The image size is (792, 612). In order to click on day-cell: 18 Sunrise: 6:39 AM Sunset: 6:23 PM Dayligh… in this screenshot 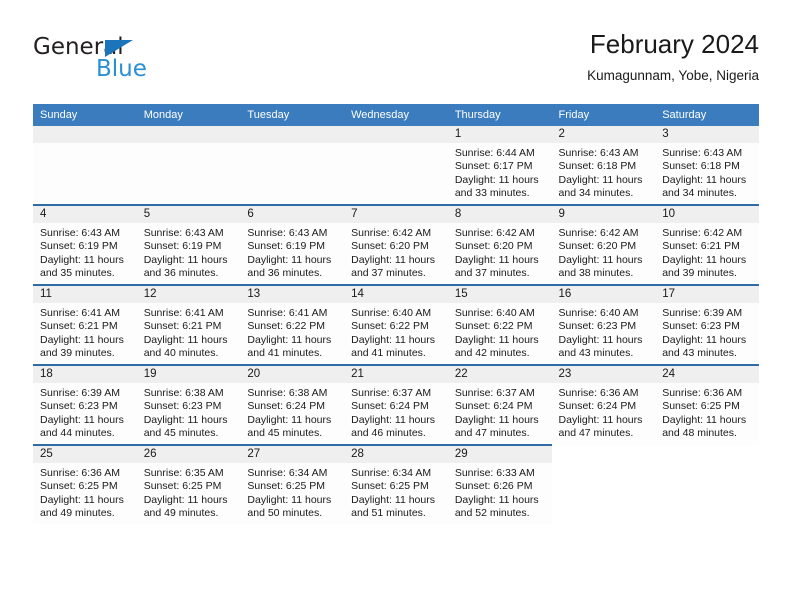, I will do `click(85, 404)`.